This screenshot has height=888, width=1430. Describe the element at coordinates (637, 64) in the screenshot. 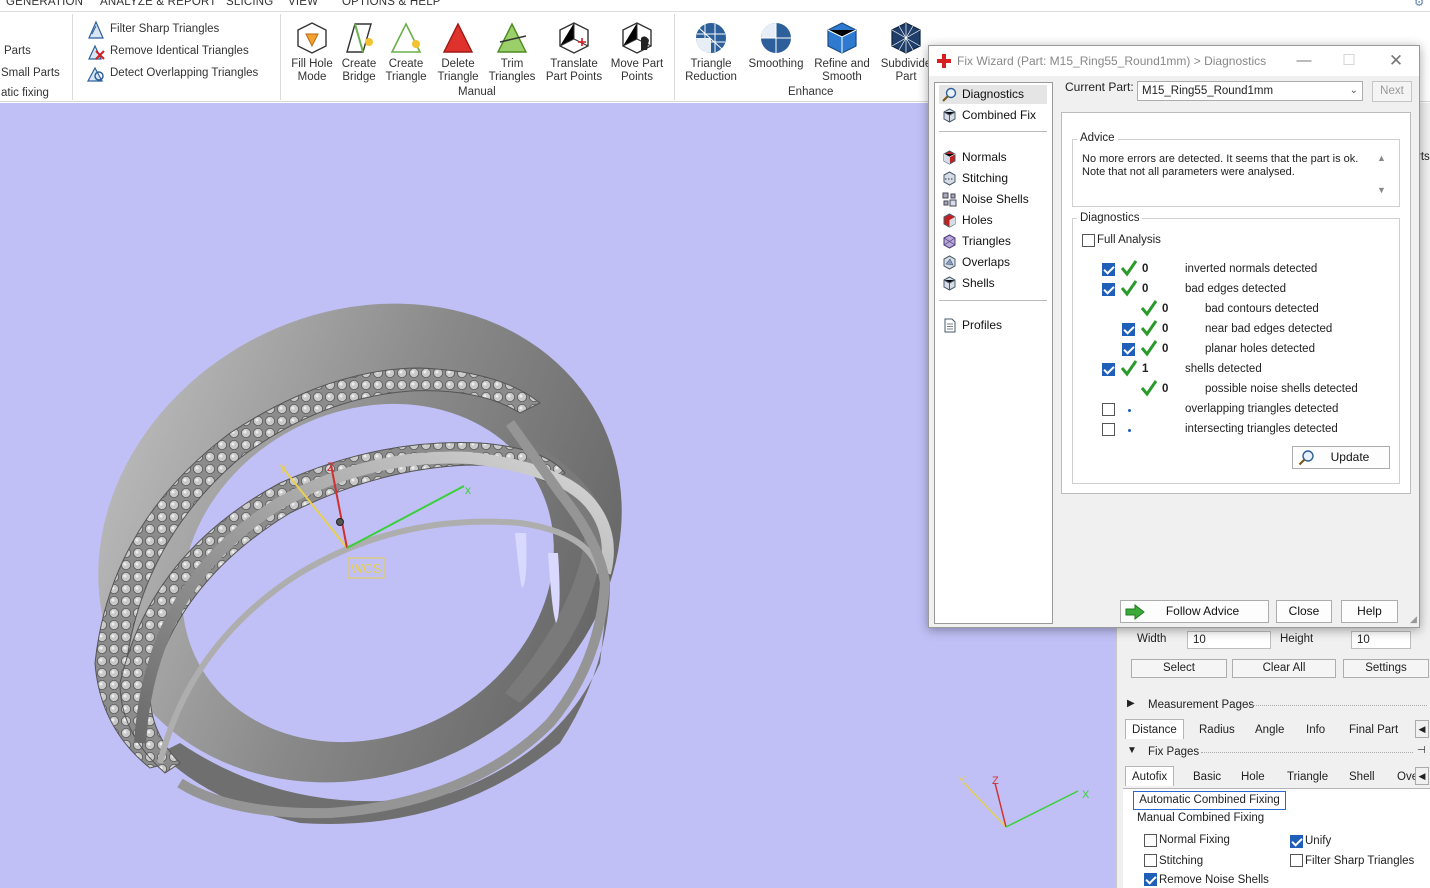

I see `move-part-points-label-1: Move Part` at that location.